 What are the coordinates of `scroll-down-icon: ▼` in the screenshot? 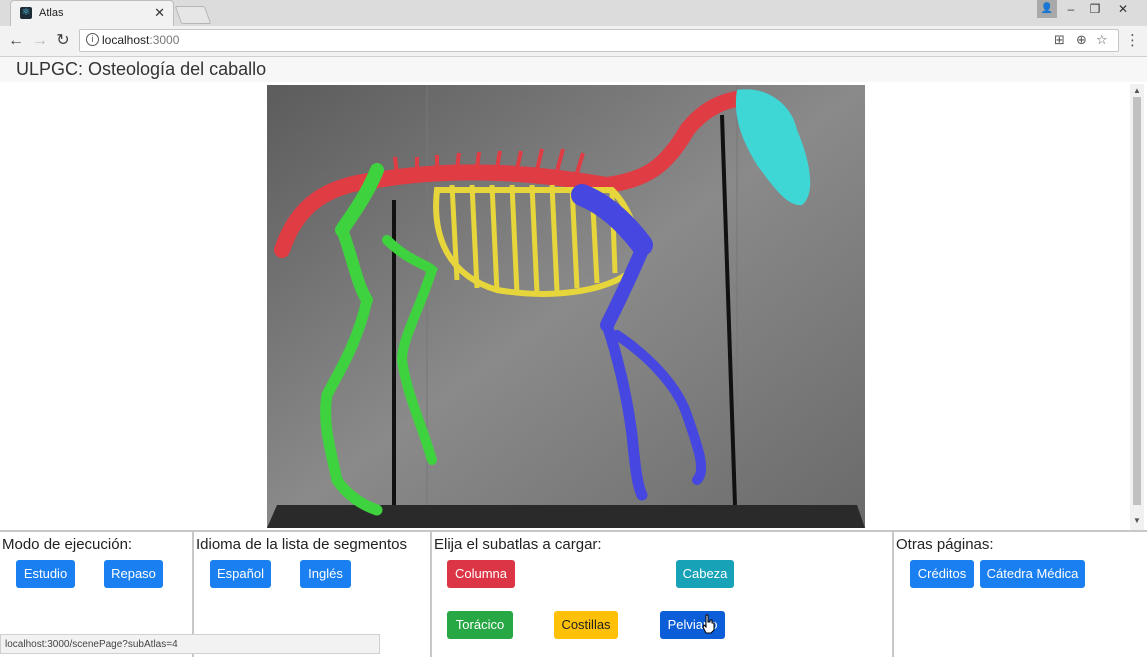 It's located at (1137, 520).